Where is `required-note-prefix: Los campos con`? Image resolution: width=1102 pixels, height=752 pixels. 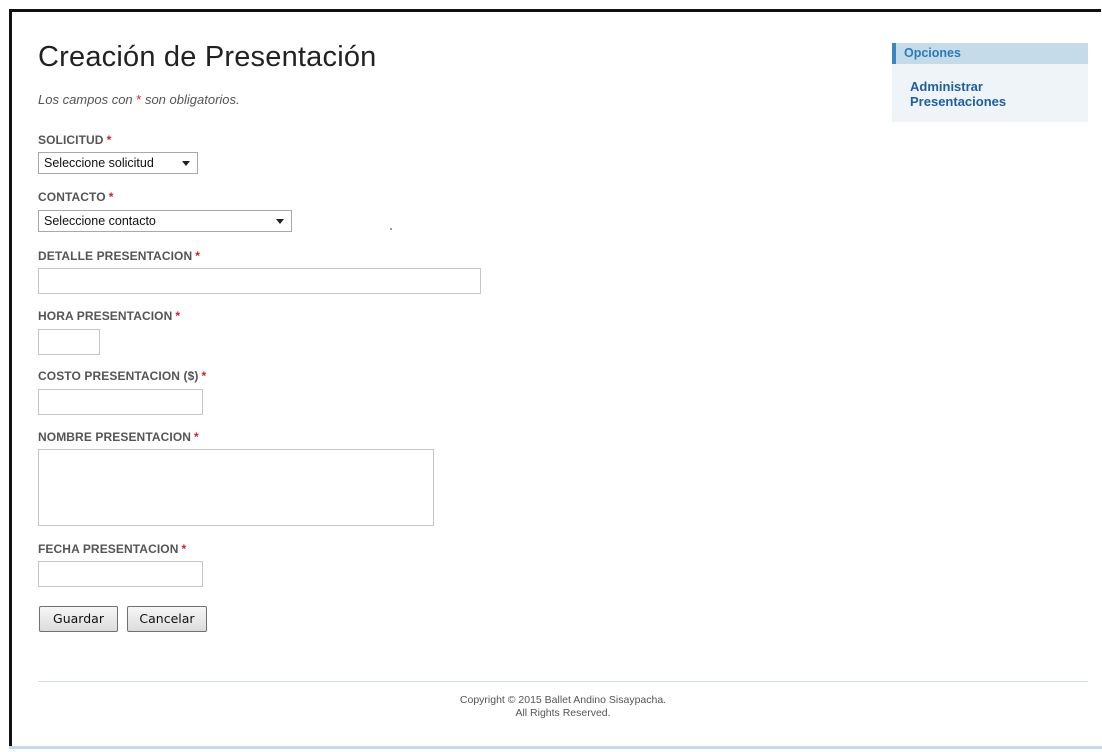
required-note-prefix: Los campos con is located at coordinates (87, 99).